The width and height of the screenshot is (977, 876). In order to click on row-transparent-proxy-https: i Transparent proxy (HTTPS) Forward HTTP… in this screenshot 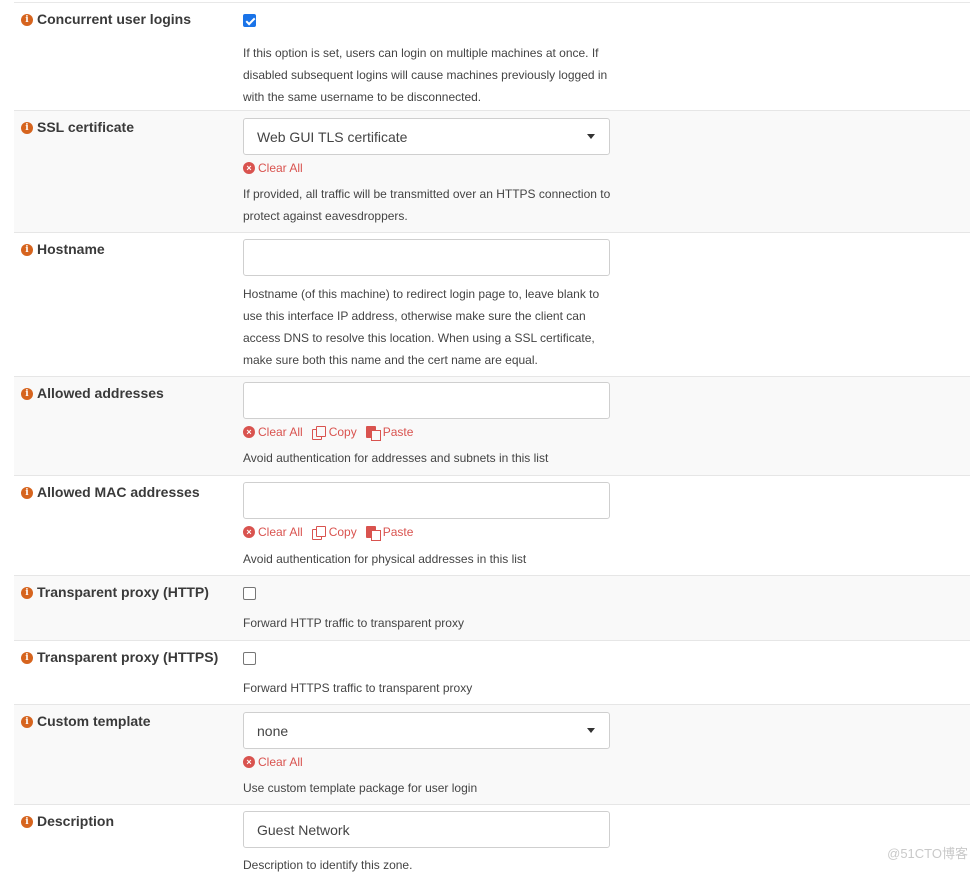, I will do `click(492, 673)`.